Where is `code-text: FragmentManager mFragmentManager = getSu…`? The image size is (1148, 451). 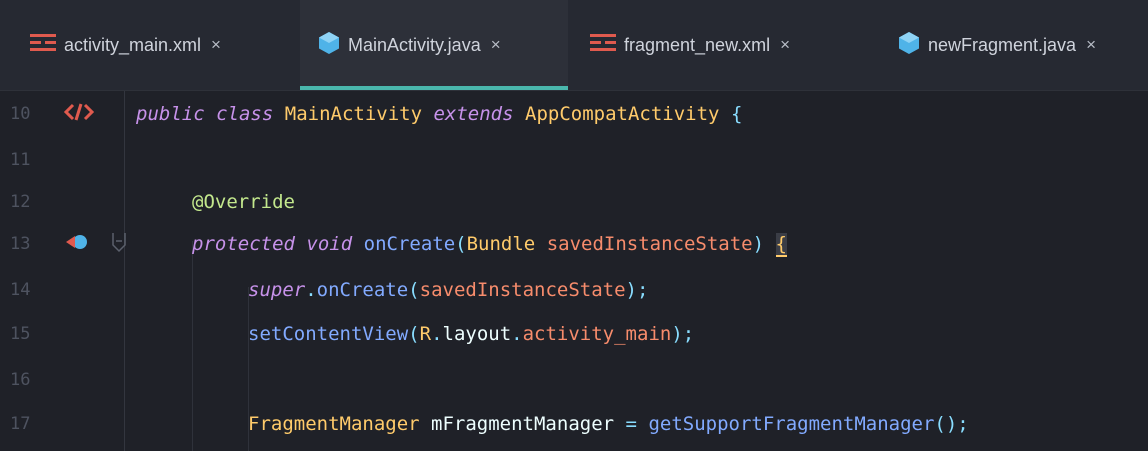
code-text: FragmentManager mFragmentManager = getSu… is located at coordinates (608, 424).